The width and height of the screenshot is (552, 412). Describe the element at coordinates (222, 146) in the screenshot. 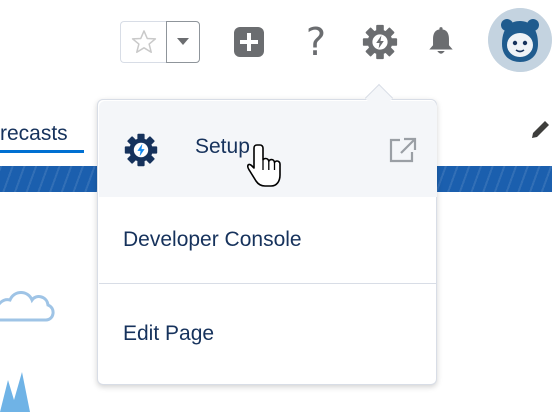

I see `menu-item-setup-label: Setup` at that location.